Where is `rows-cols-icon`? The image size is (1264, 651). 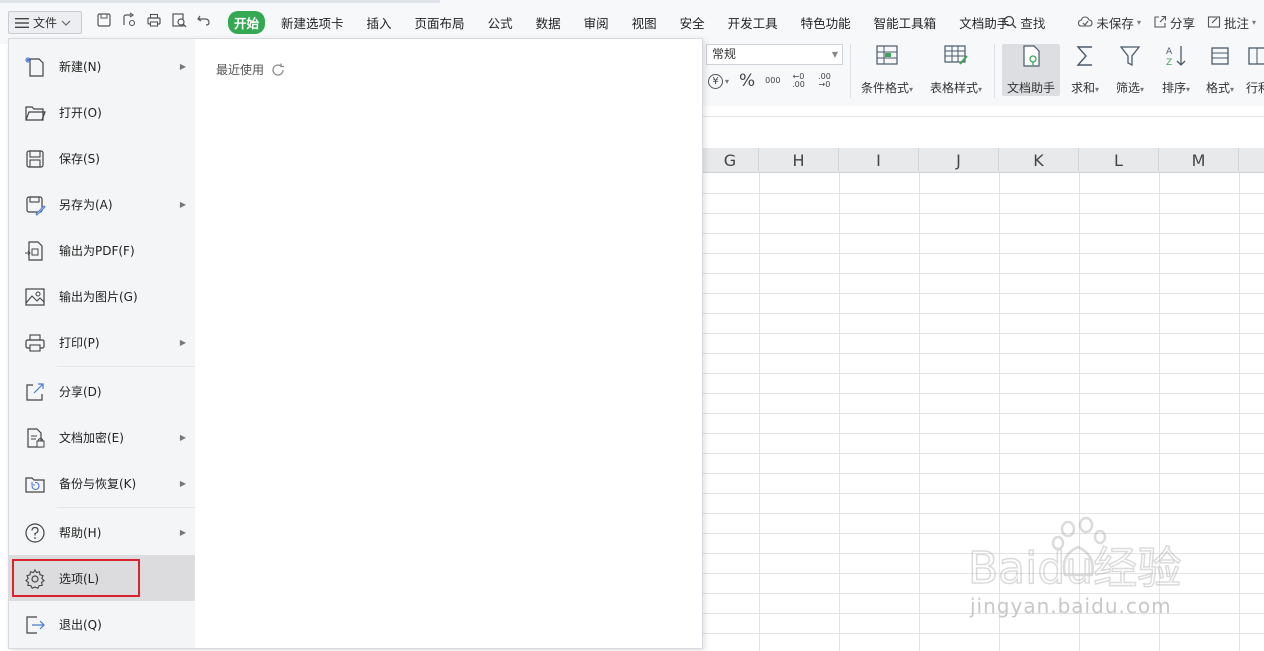 rows-cols-icon is located at coordinates (1256, 56).